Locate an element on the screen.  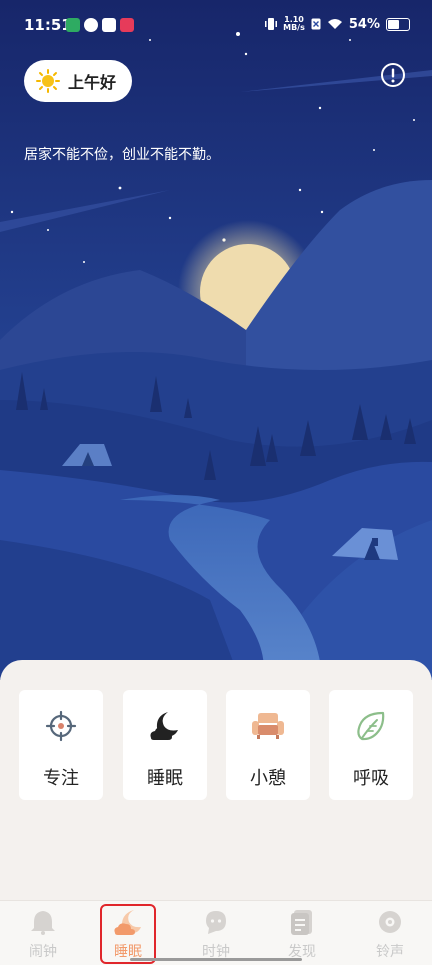
status-bar: 11:51 1.10 MB/s 54% is located at coordinates (216, 26).